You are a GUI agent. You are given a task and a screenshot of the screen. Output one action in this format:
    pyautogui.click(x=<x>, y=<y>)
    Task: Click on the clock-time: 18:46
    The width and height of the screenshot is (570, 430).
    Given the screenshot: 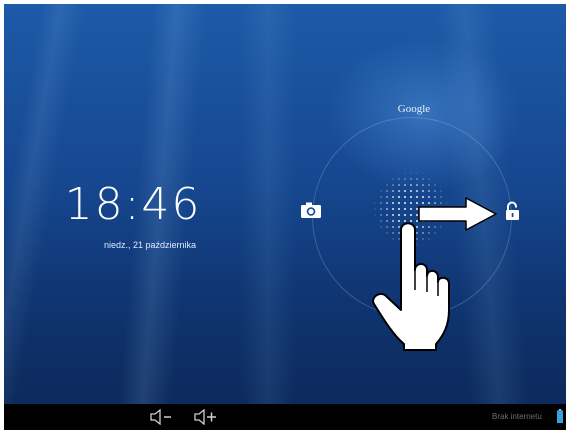 What is the action you would take?
    pyautogui.click(x=133, y=204)
    